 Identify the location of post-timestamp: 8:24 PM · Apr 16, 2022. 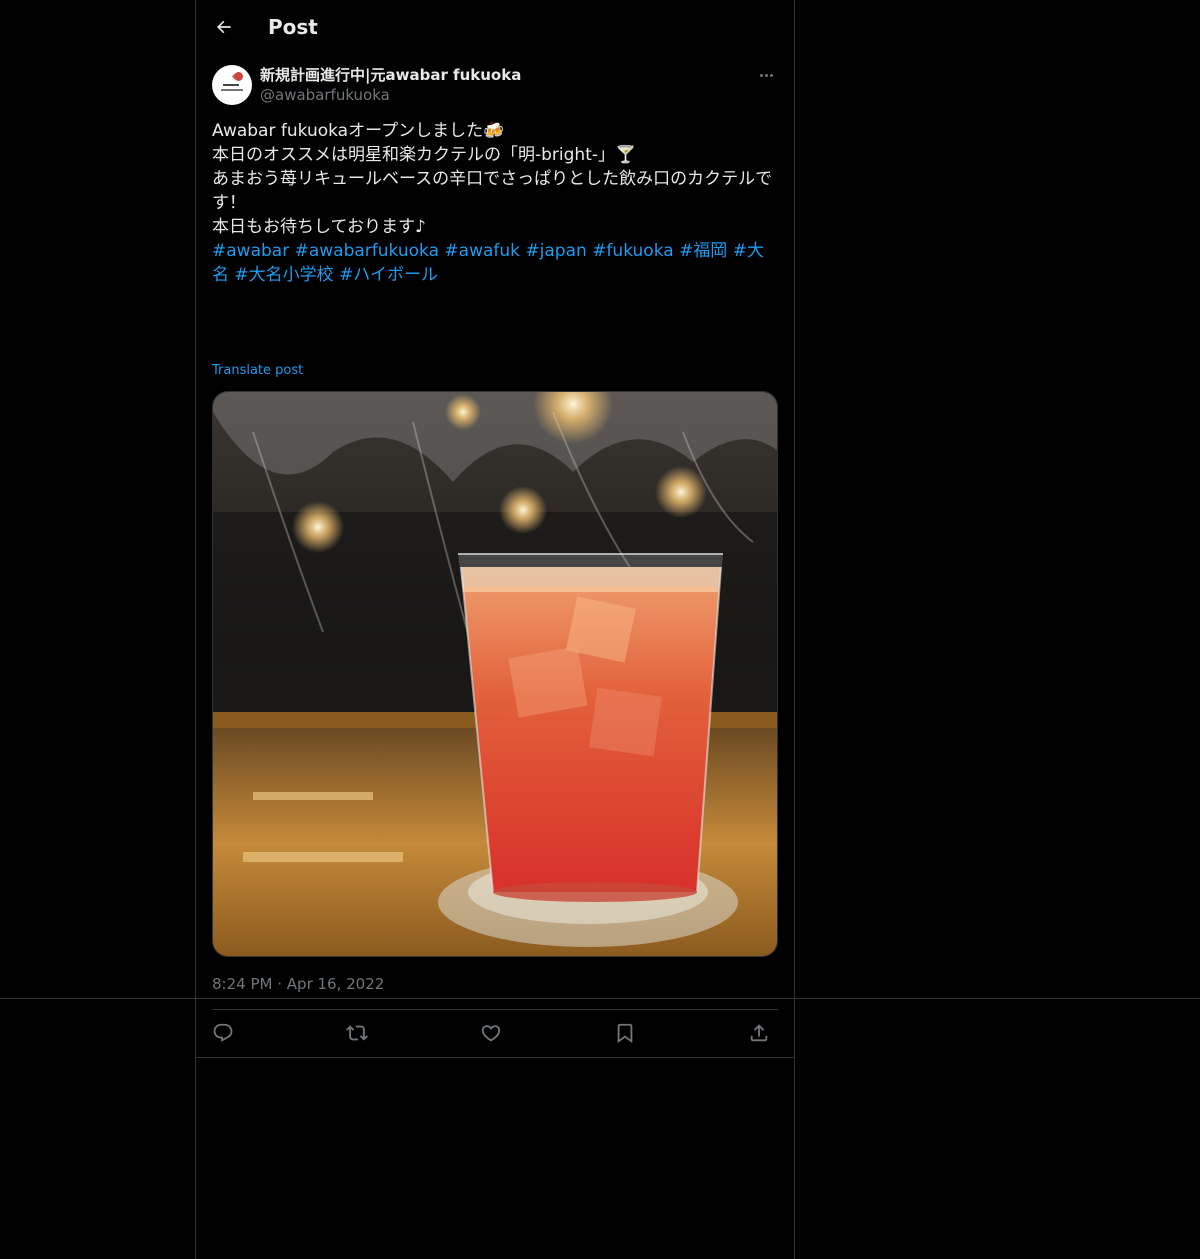
(298, 984).